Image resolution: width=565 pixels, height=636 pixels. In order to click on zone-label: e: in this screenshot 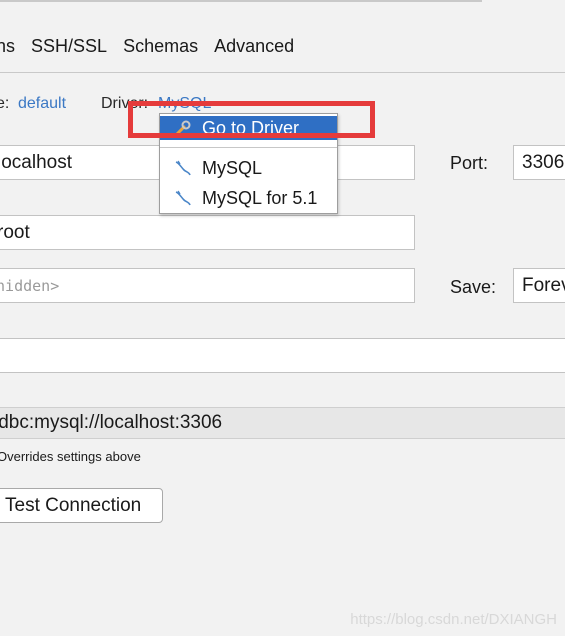, I will do `click(5, 103)`.